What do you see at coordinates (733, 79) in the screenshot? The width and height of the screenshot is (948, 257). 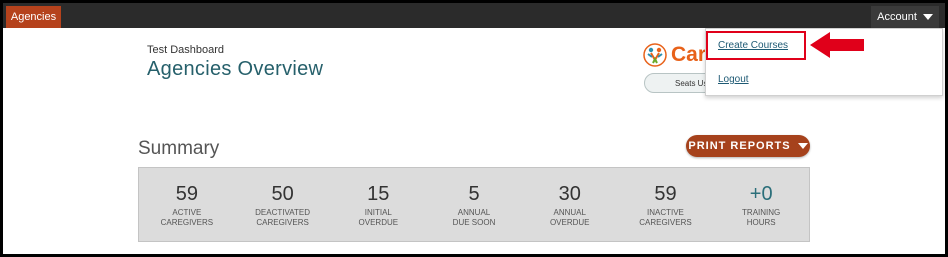 I see `menu-item-logout: Logout` at bounding box center [733, 79].